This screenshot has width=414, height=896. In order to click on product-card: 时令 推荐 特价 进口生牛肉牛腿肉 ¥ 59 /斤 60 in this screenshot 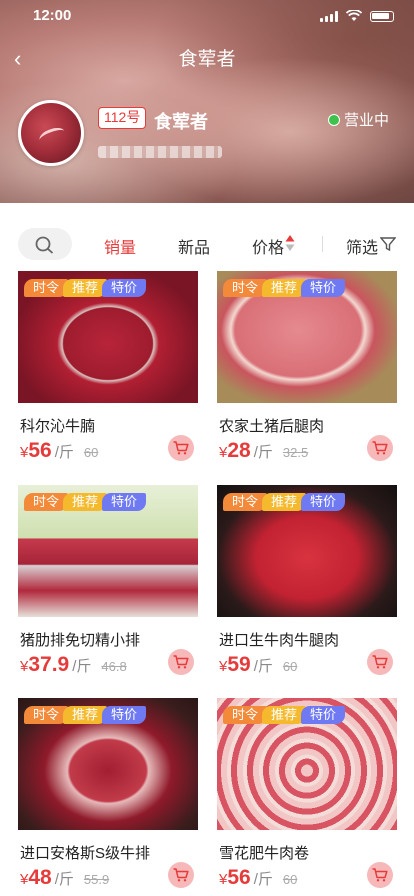, I will do `click(307, 580)`.